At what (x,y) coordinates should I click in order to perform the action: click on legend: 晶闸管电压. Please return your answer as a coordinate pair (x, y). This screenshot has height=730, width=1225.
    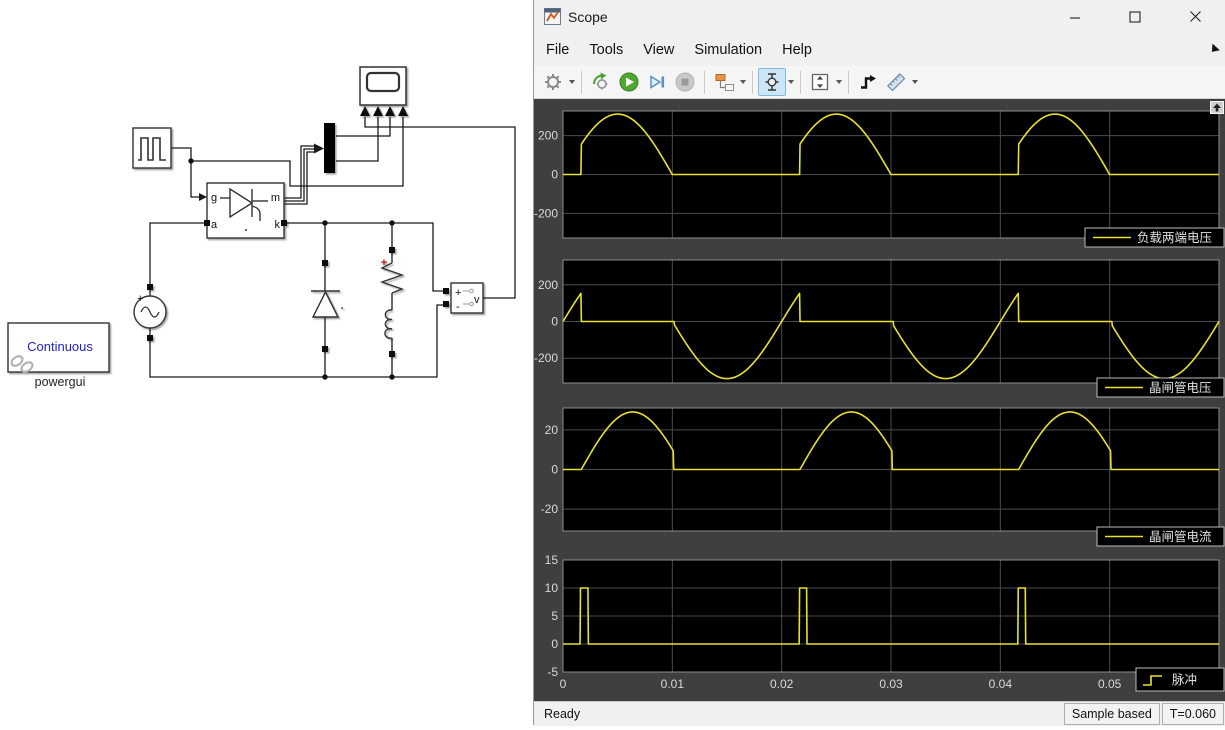
    Looking at the image, I should click on (1160, 387).